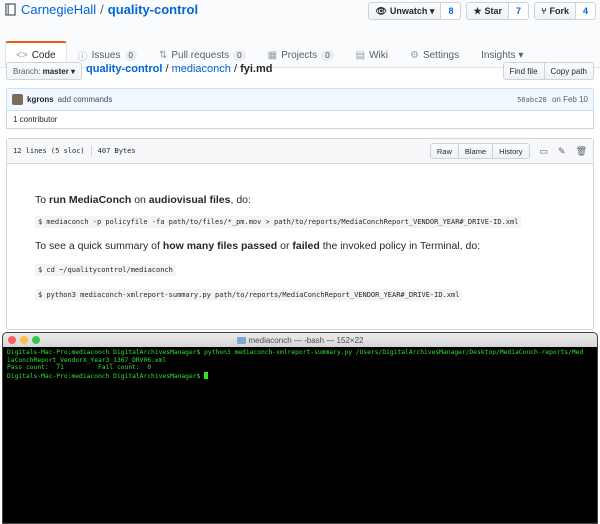 The width and height of the screenshot is (600, 524). Describe the element at coordinates (140, 200) in the screenshot. I see `readme-text: on` at that location.